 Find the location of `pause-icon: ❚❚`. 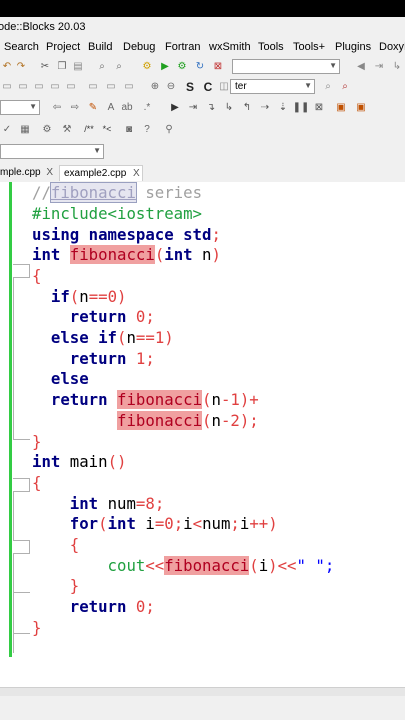

pause-icon: ❚❚ is located at coordinates (301, 107).